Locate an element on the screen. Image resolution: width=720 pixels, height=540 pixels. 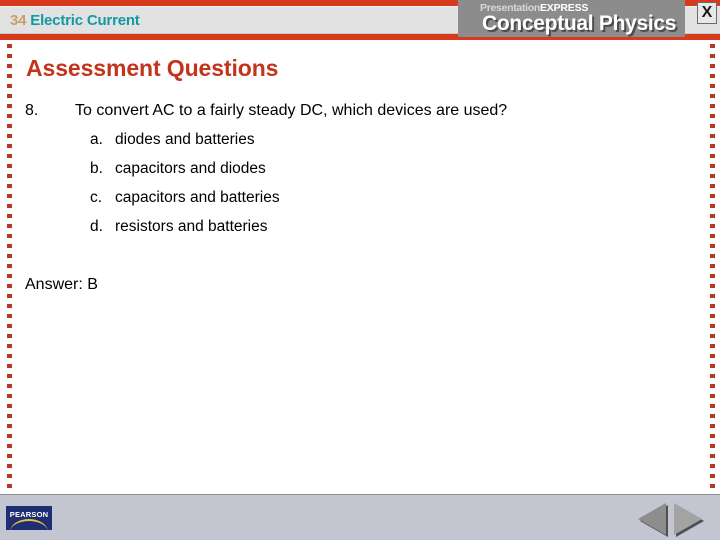
option-text-a: diodes and batteries is located at coordinates (185, 139).